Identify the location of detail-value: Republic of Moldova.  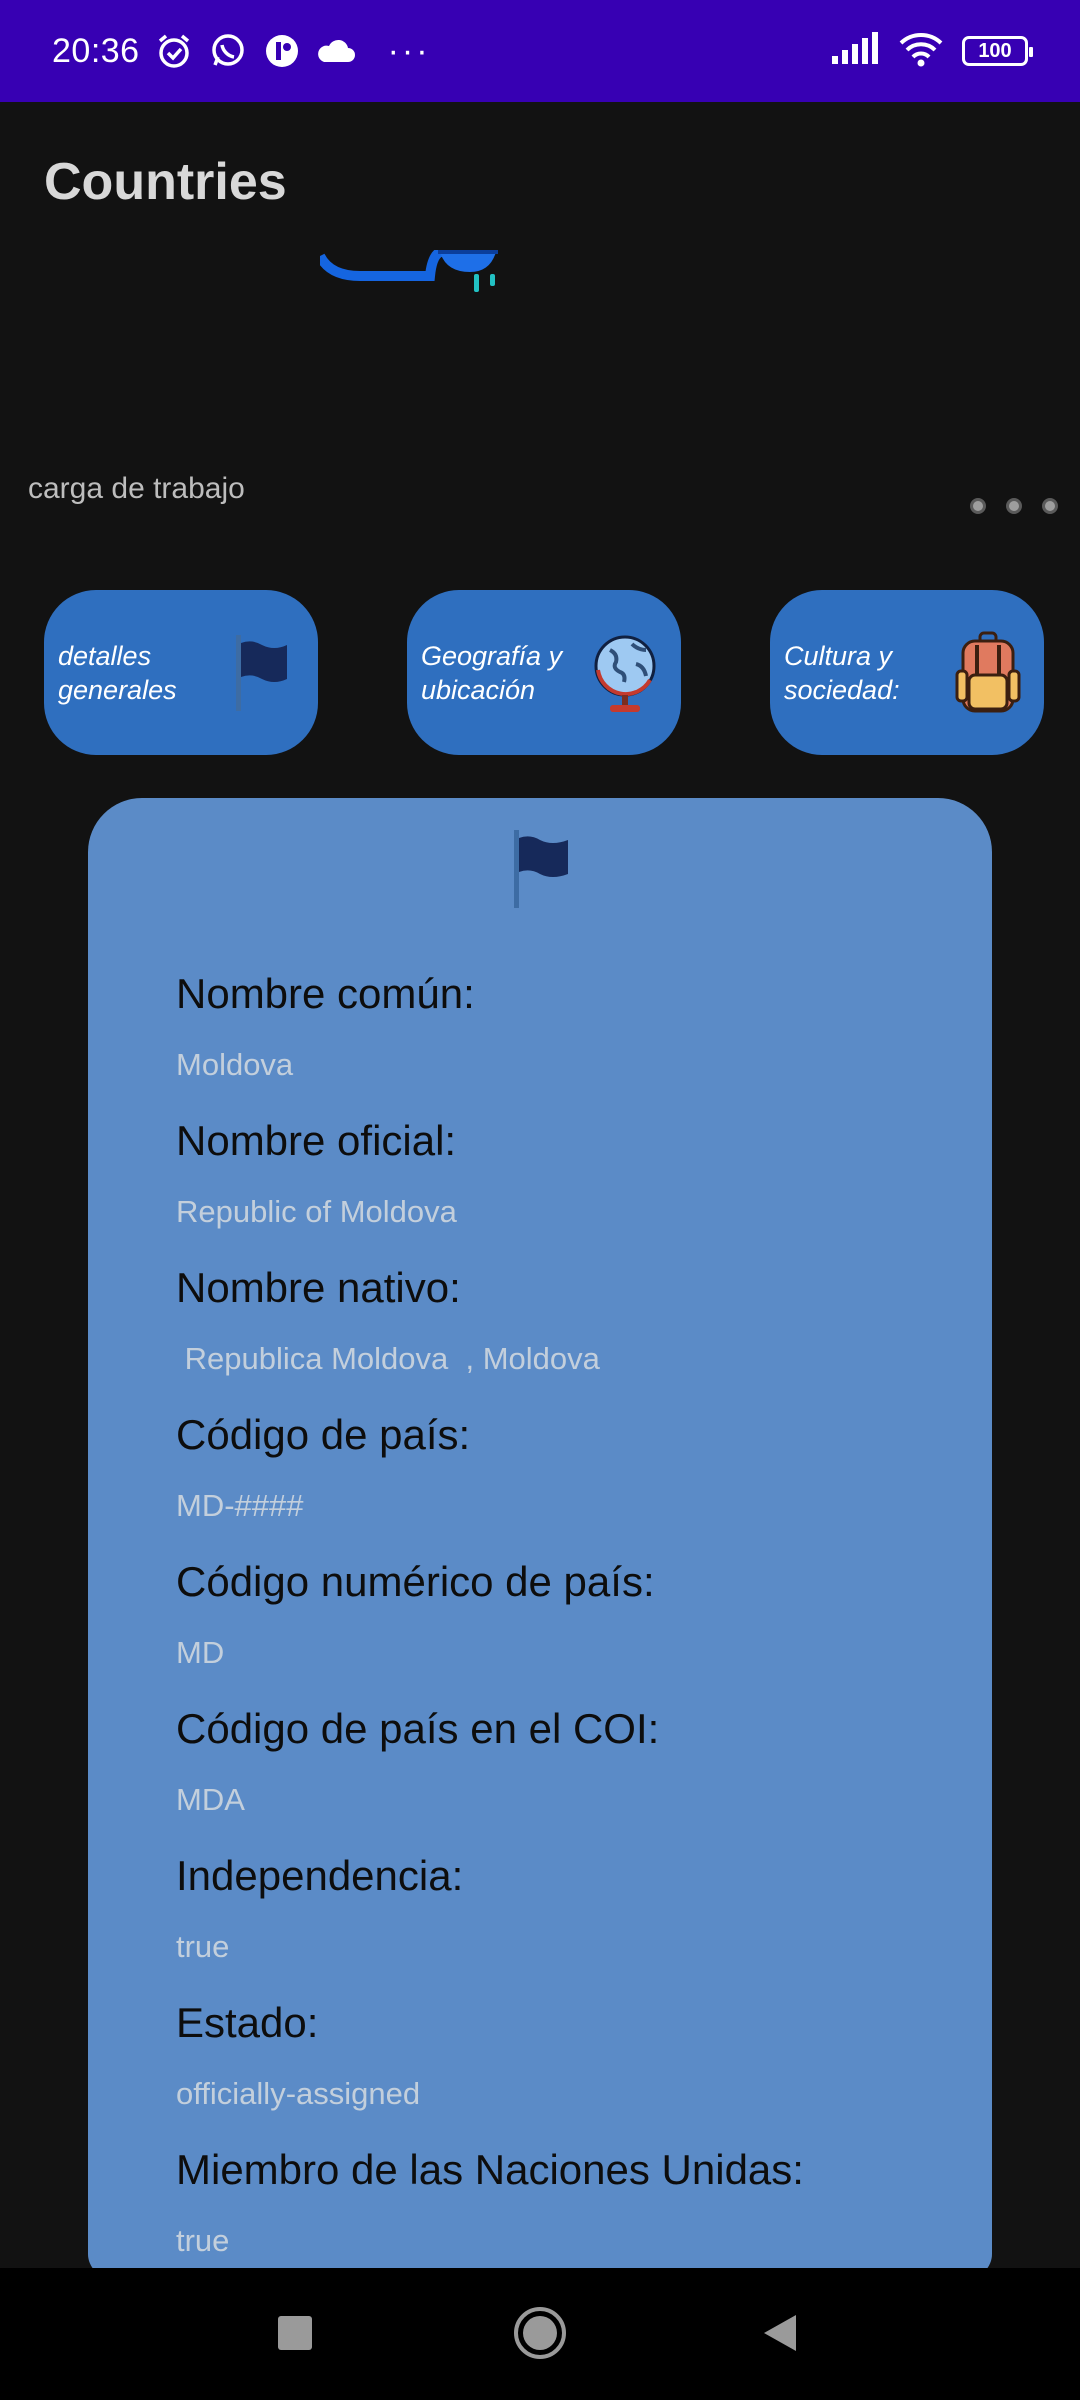
(316, 1211).